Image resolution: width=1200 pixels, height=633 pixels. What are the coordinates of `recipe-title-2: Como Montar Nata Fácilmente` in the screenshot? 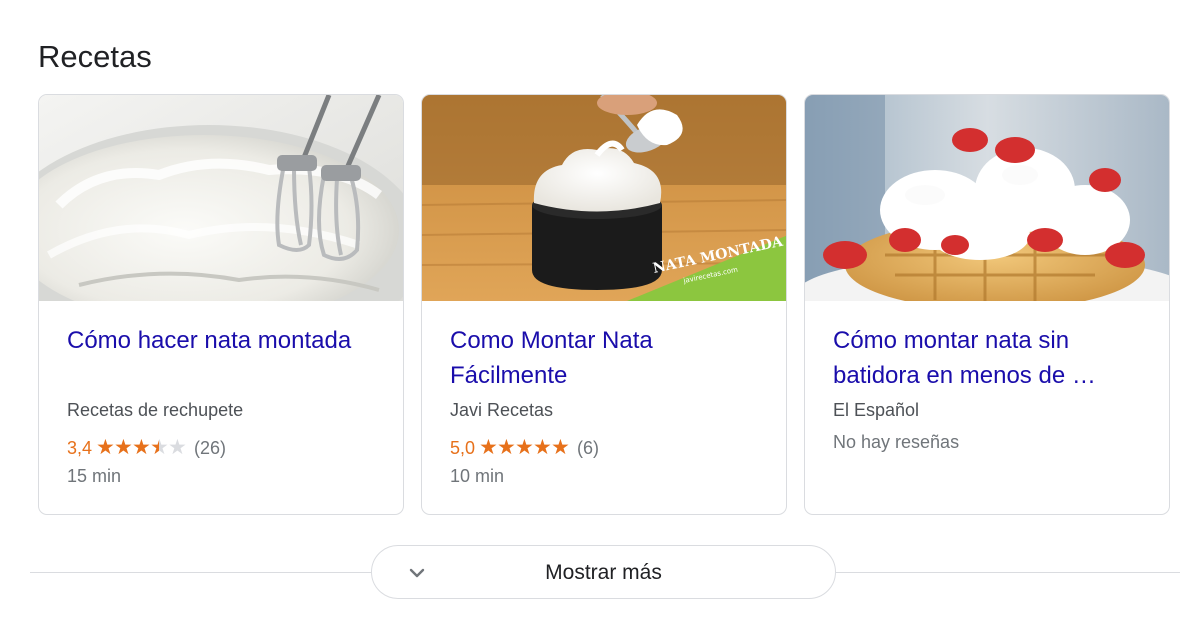 It's located at (609, 358).